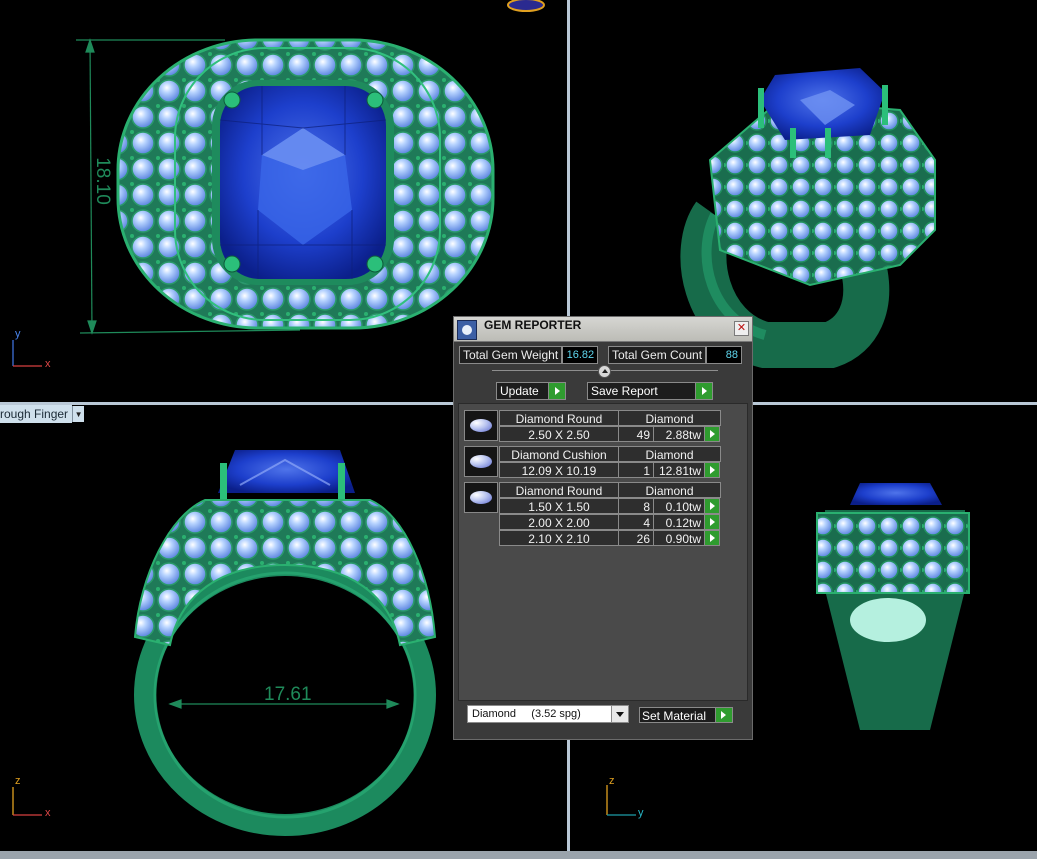 The height and width of the screenshot is (859, 1037). What do you see at coordinates (636, 506) in the screenshot?
I see `gem-count: 8` at bounding box center [636, 506].